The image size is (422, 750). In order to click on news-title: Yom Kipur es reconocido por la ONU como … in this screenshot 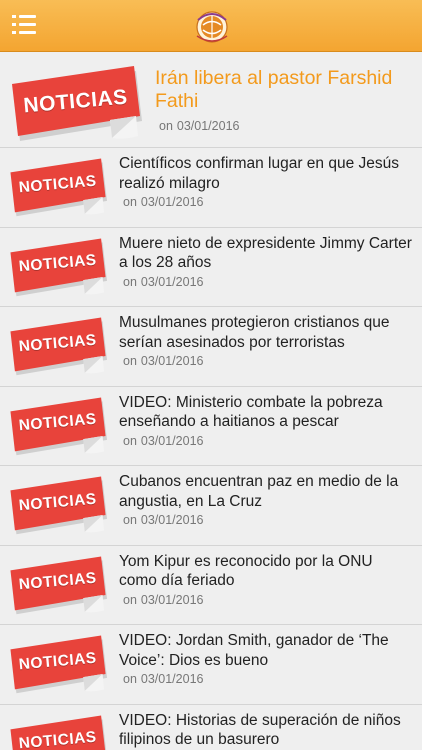, I will do `click(266, 571)`.